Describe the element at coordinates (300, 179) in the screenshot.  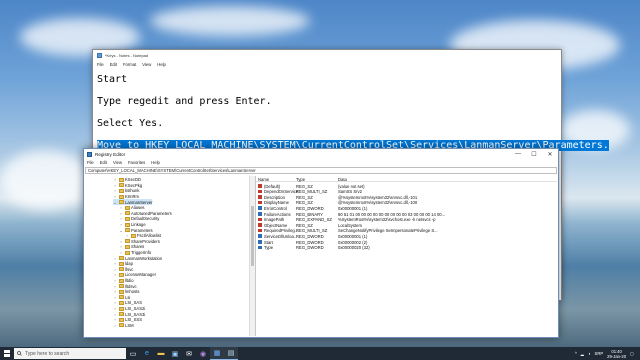
I see `column-header-type: Type` at that location.